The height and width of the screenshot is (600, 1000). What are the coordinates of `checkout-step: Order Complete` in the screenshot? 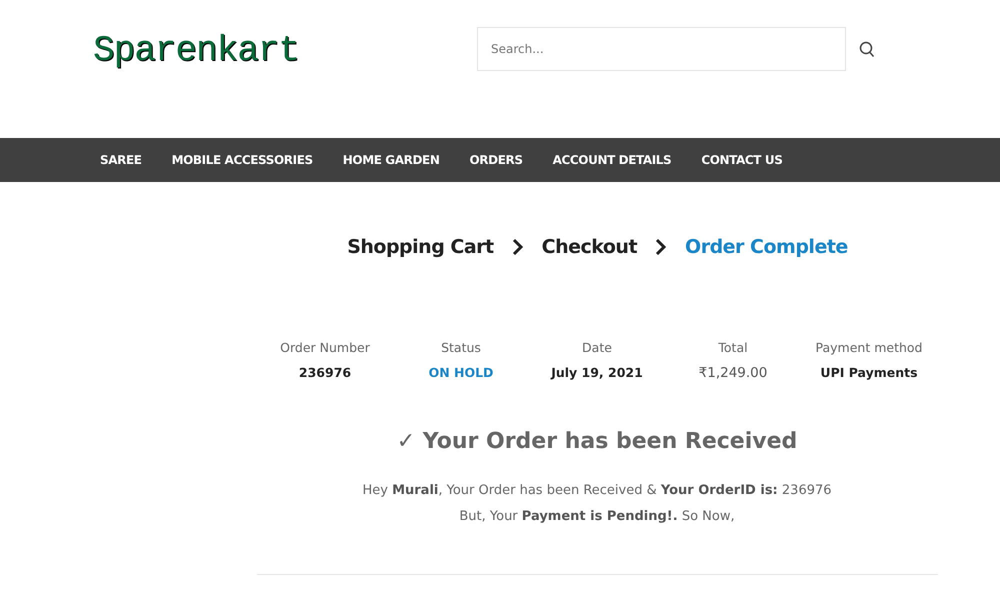 It's located at (766, 247).